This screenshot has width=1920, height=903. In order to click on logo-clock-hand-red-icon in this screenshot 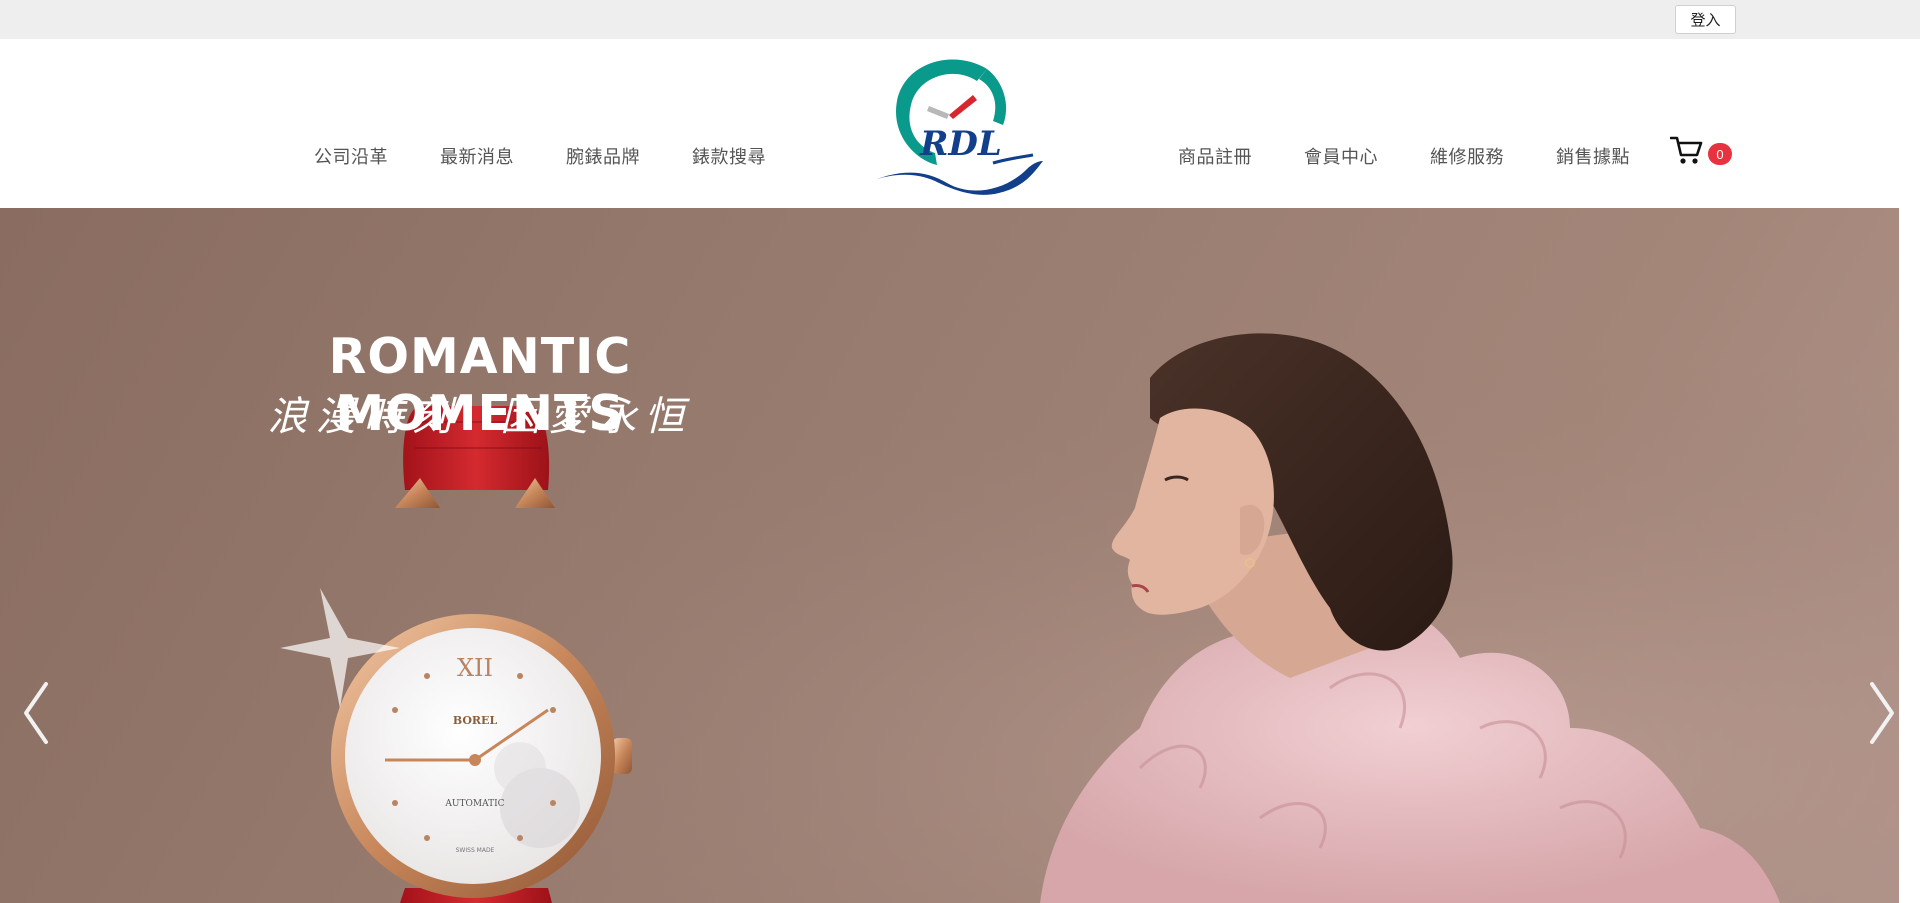, I will do `click(963, 107)`.